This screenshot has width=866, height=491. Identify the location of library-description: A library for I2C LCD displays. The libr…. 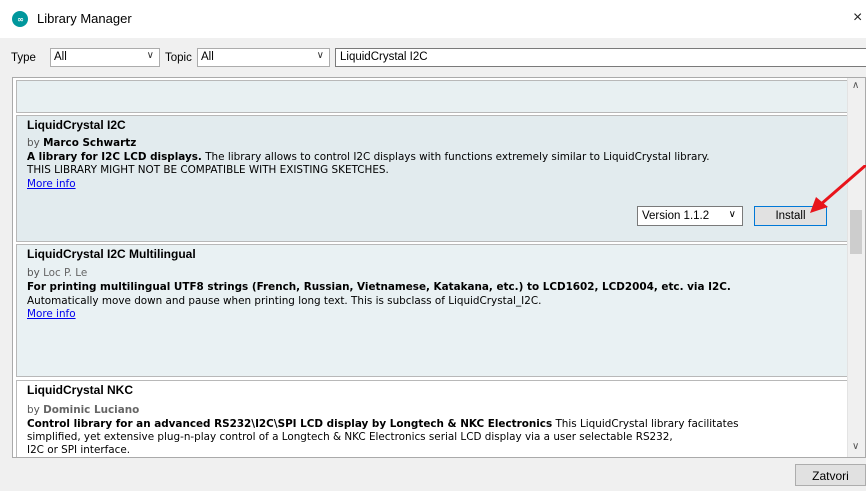
(368, 157).